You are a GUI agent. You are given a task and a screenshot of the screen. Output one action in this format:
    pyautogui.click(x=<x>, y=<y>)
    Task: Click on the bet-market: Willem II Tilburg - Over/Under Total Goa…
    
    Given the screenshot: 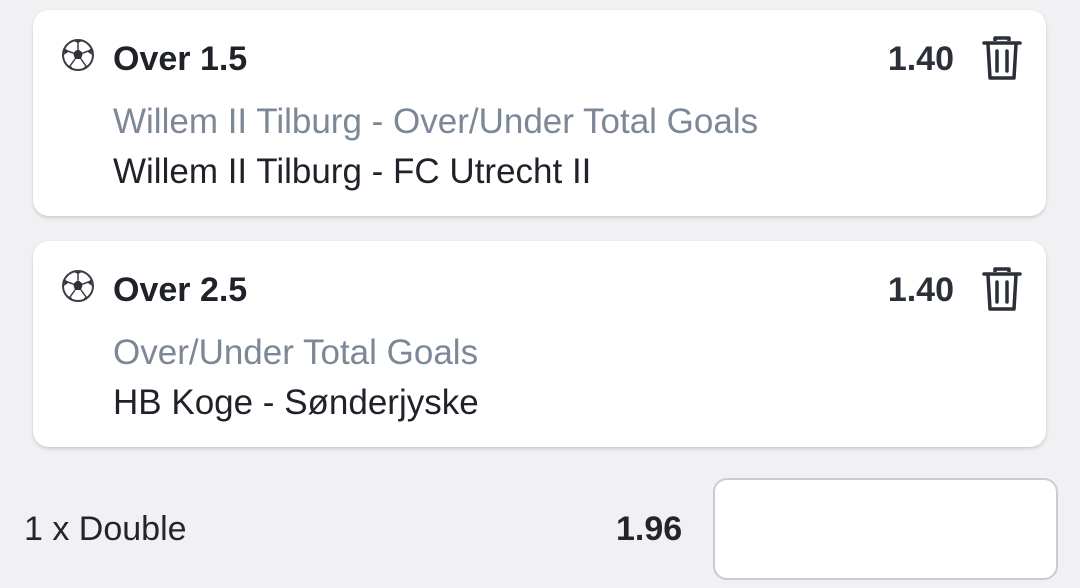 What is the action you would take?
    pyautogui.click(x=436, y=121)
    